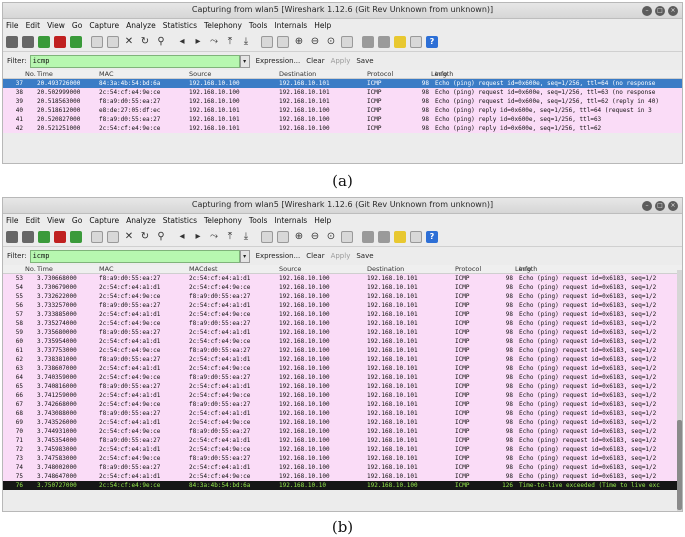 The width and height of the screenshot is (685, 537). What do you see at coordinates (12, 236) in the screenshot?
I see `interface-list-icon` at bounding box center [12, 236].